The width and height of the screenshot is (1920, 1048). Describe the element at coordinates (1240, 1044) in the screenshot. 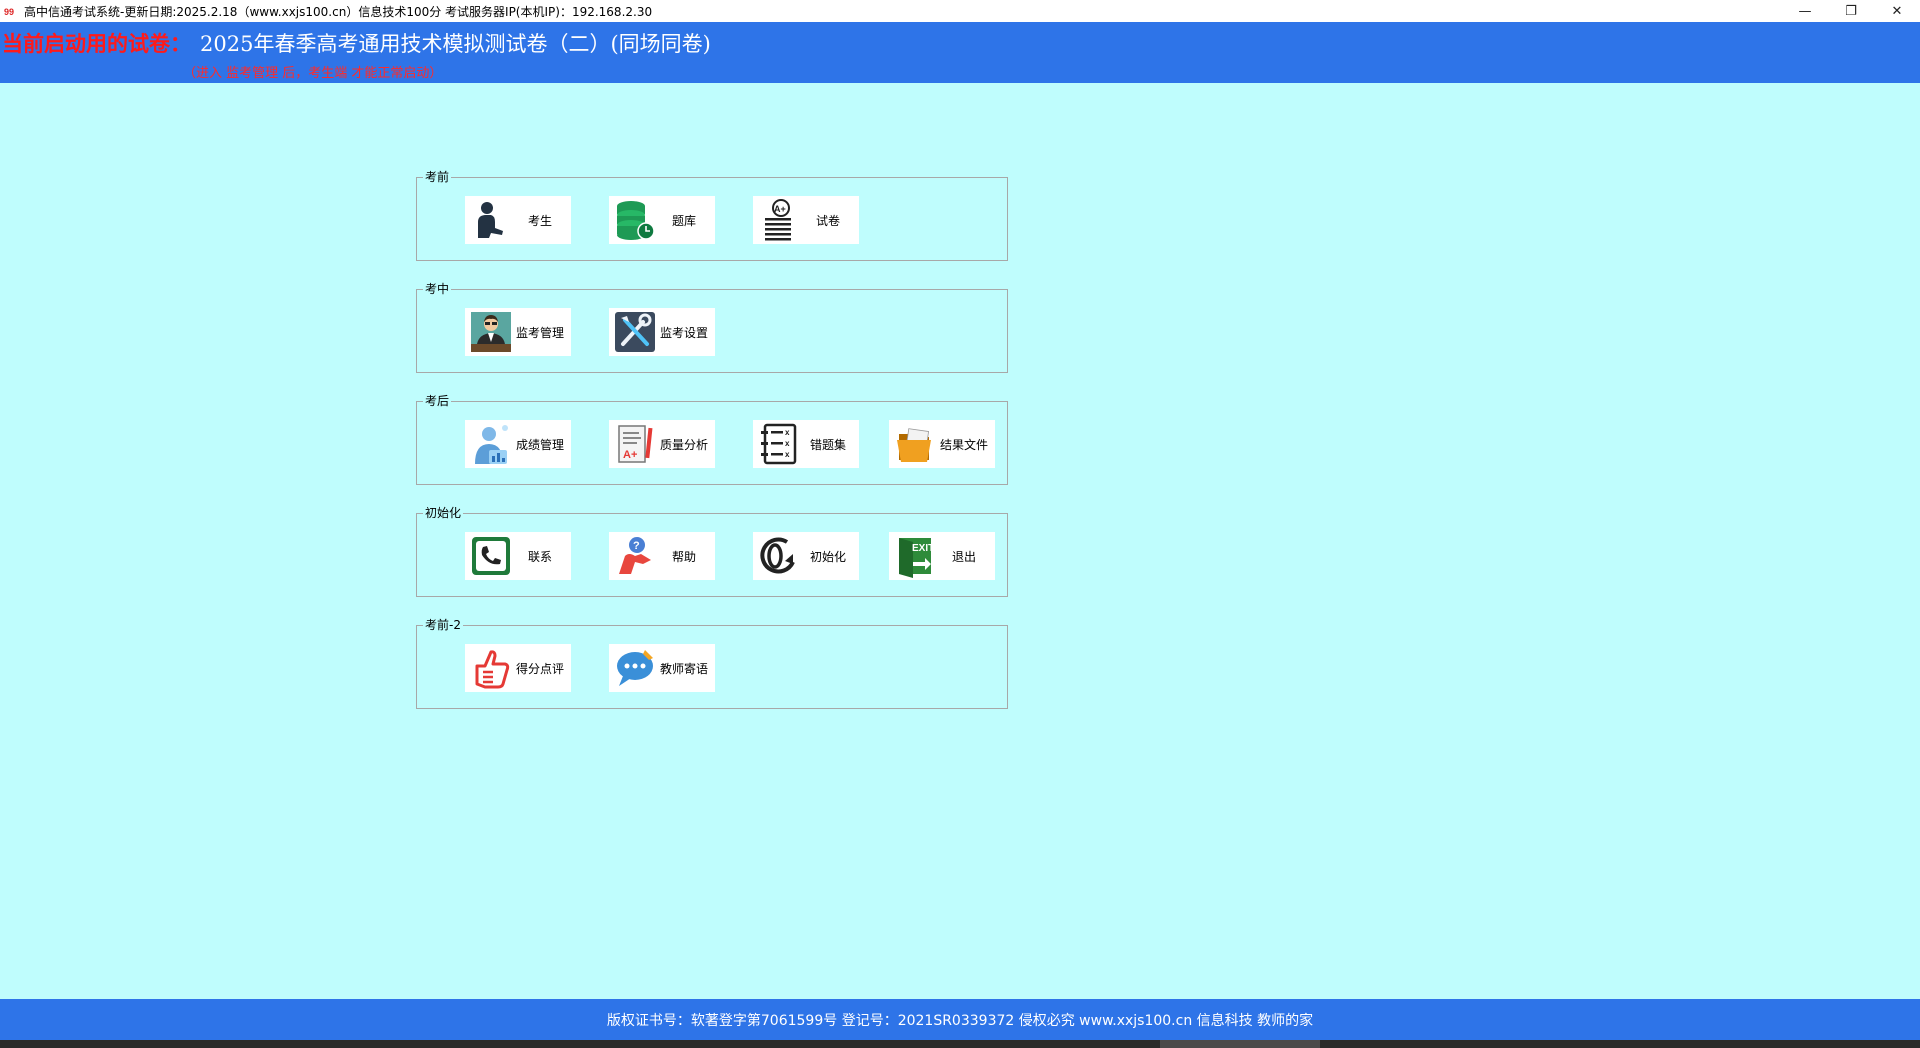

I see `taskbar-segment` at that location.